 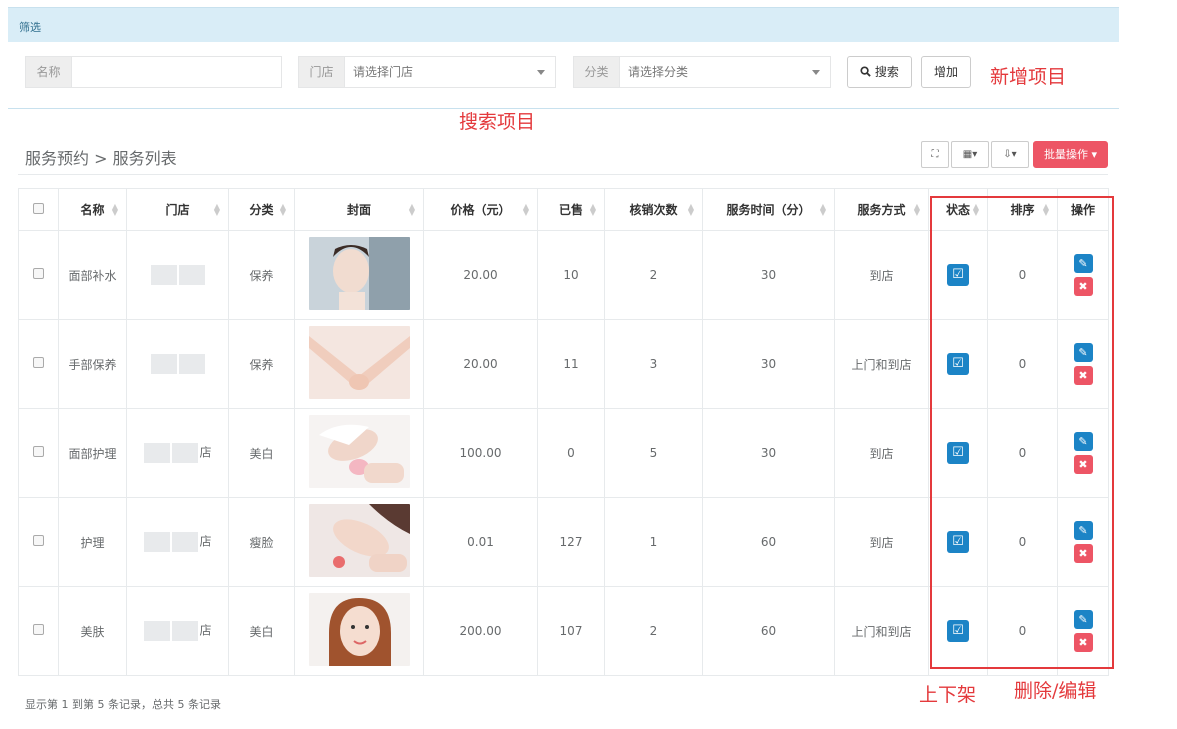 I want to click on store-label: 门店, so click(x=321, y=72).